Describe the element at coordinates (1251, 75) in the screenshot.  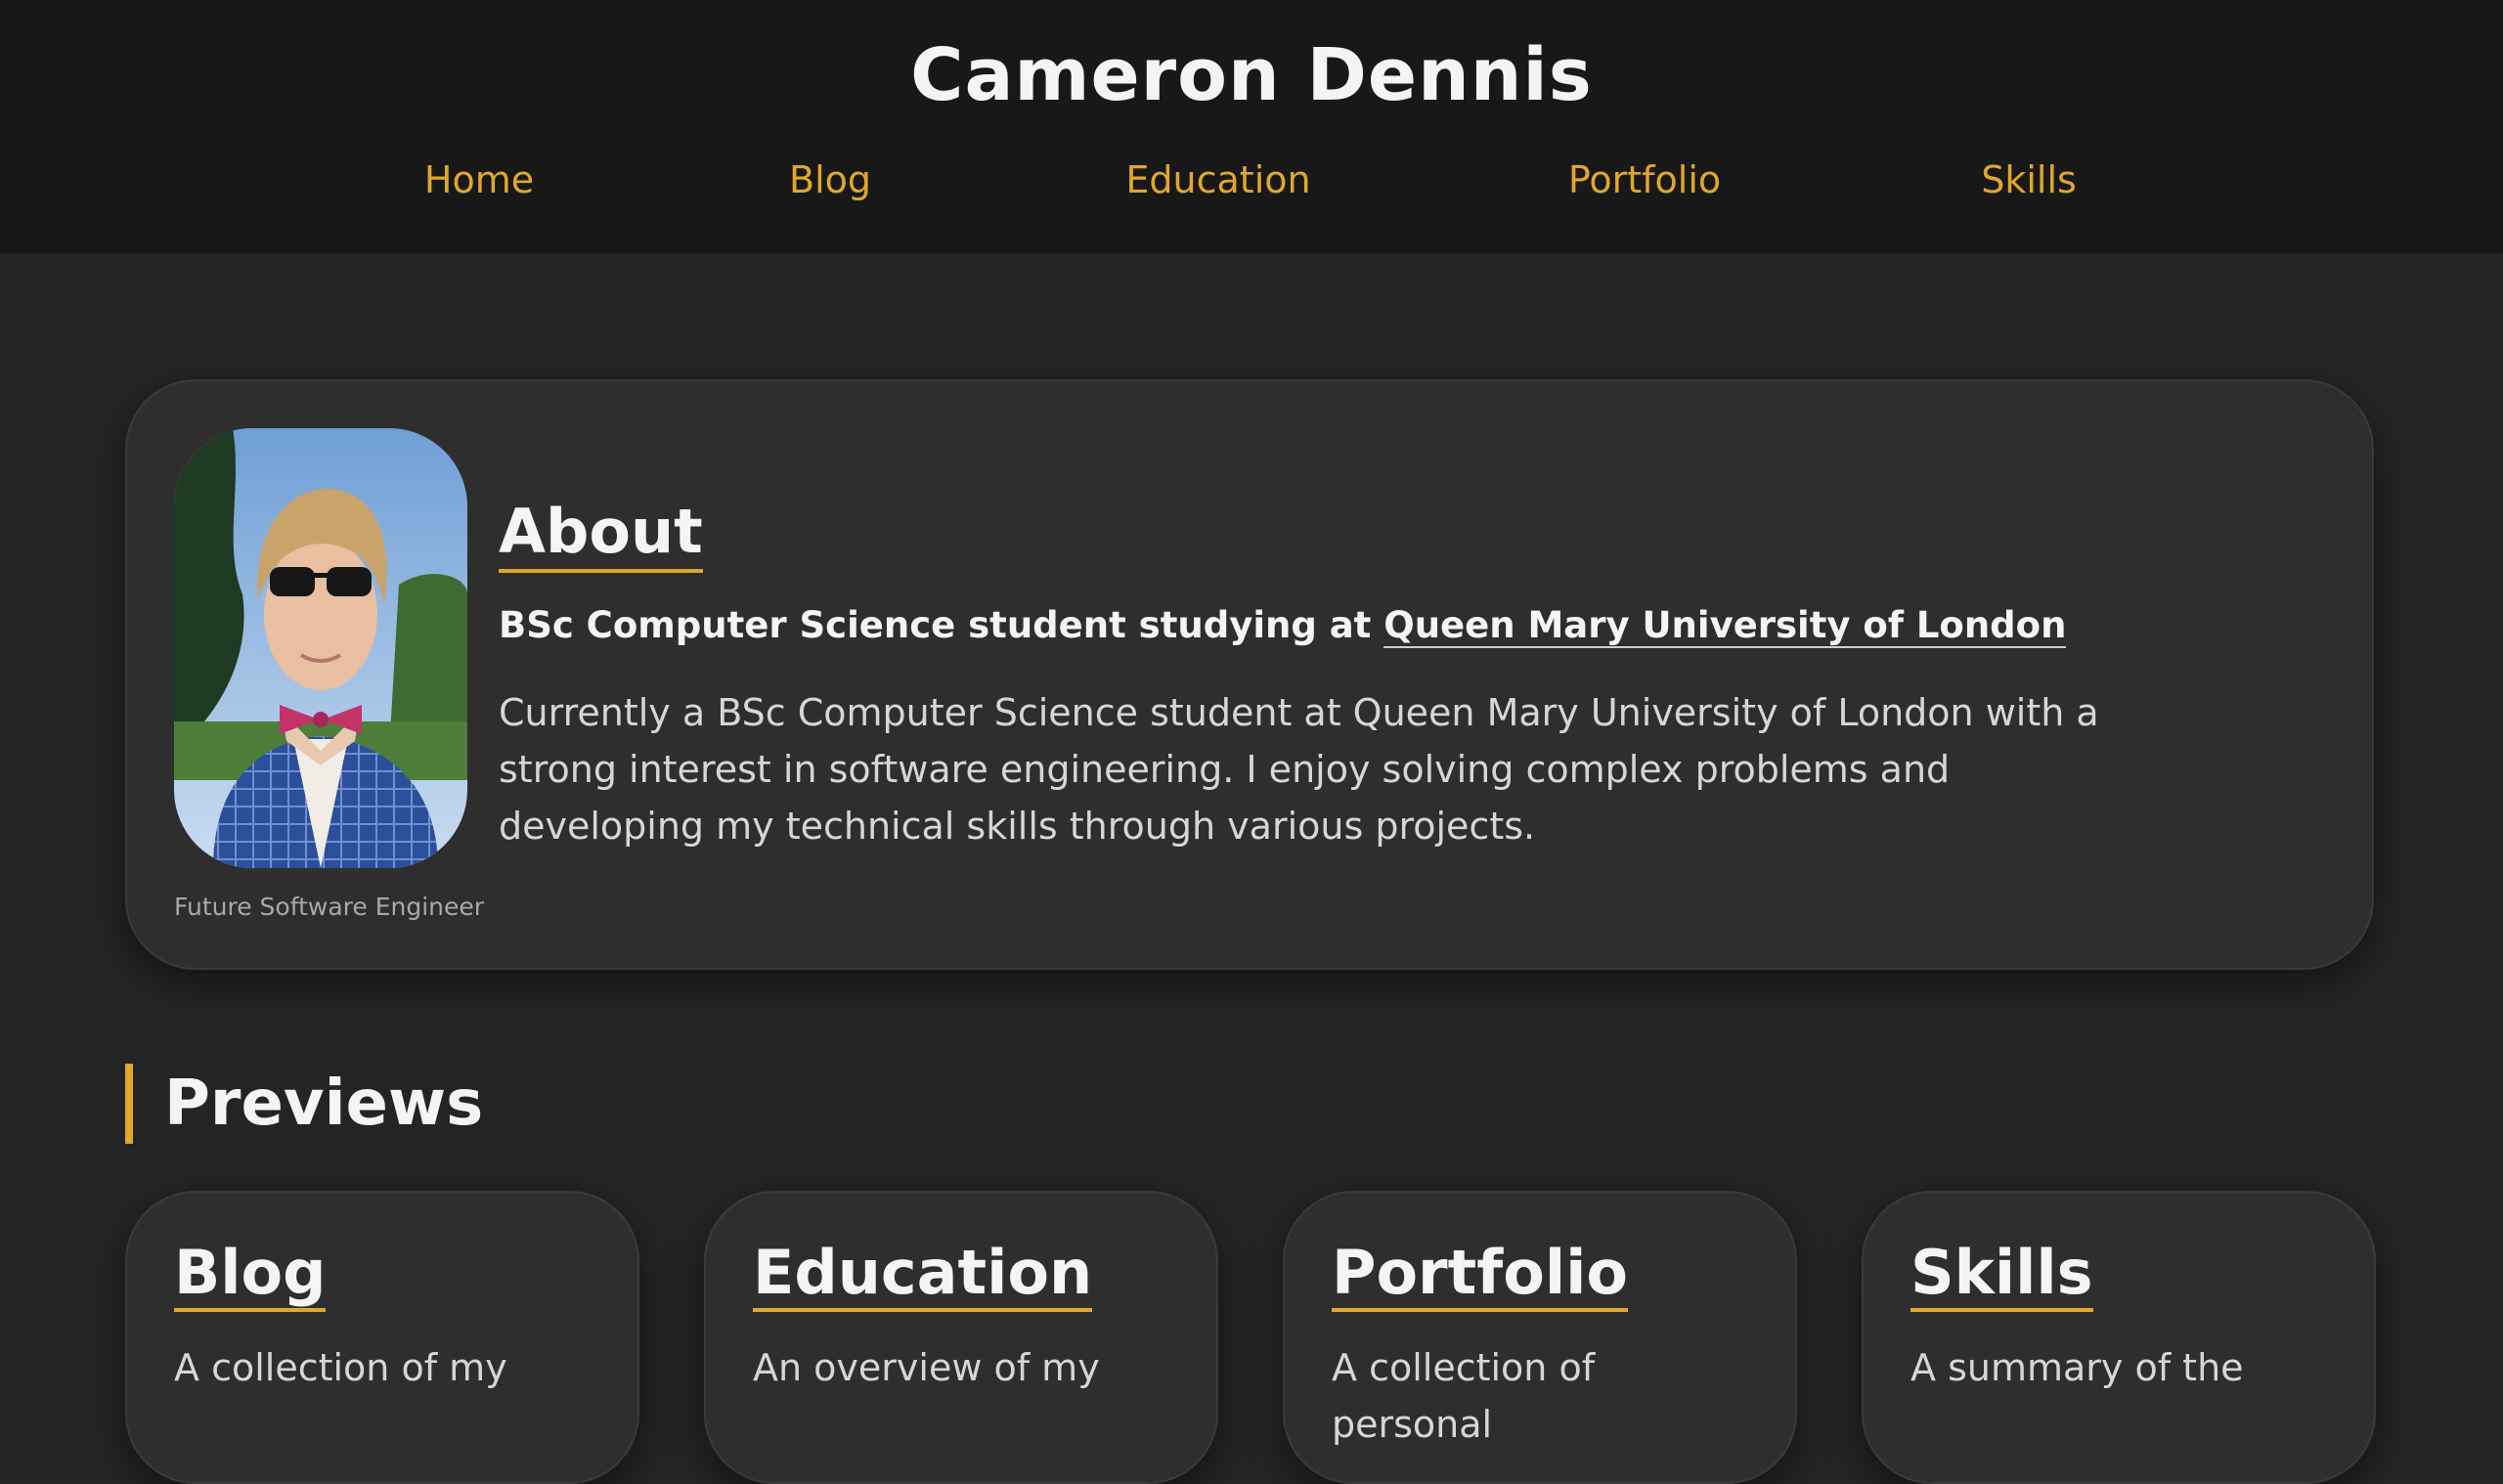
I see `site-title: Cameron Dennis` at that location.